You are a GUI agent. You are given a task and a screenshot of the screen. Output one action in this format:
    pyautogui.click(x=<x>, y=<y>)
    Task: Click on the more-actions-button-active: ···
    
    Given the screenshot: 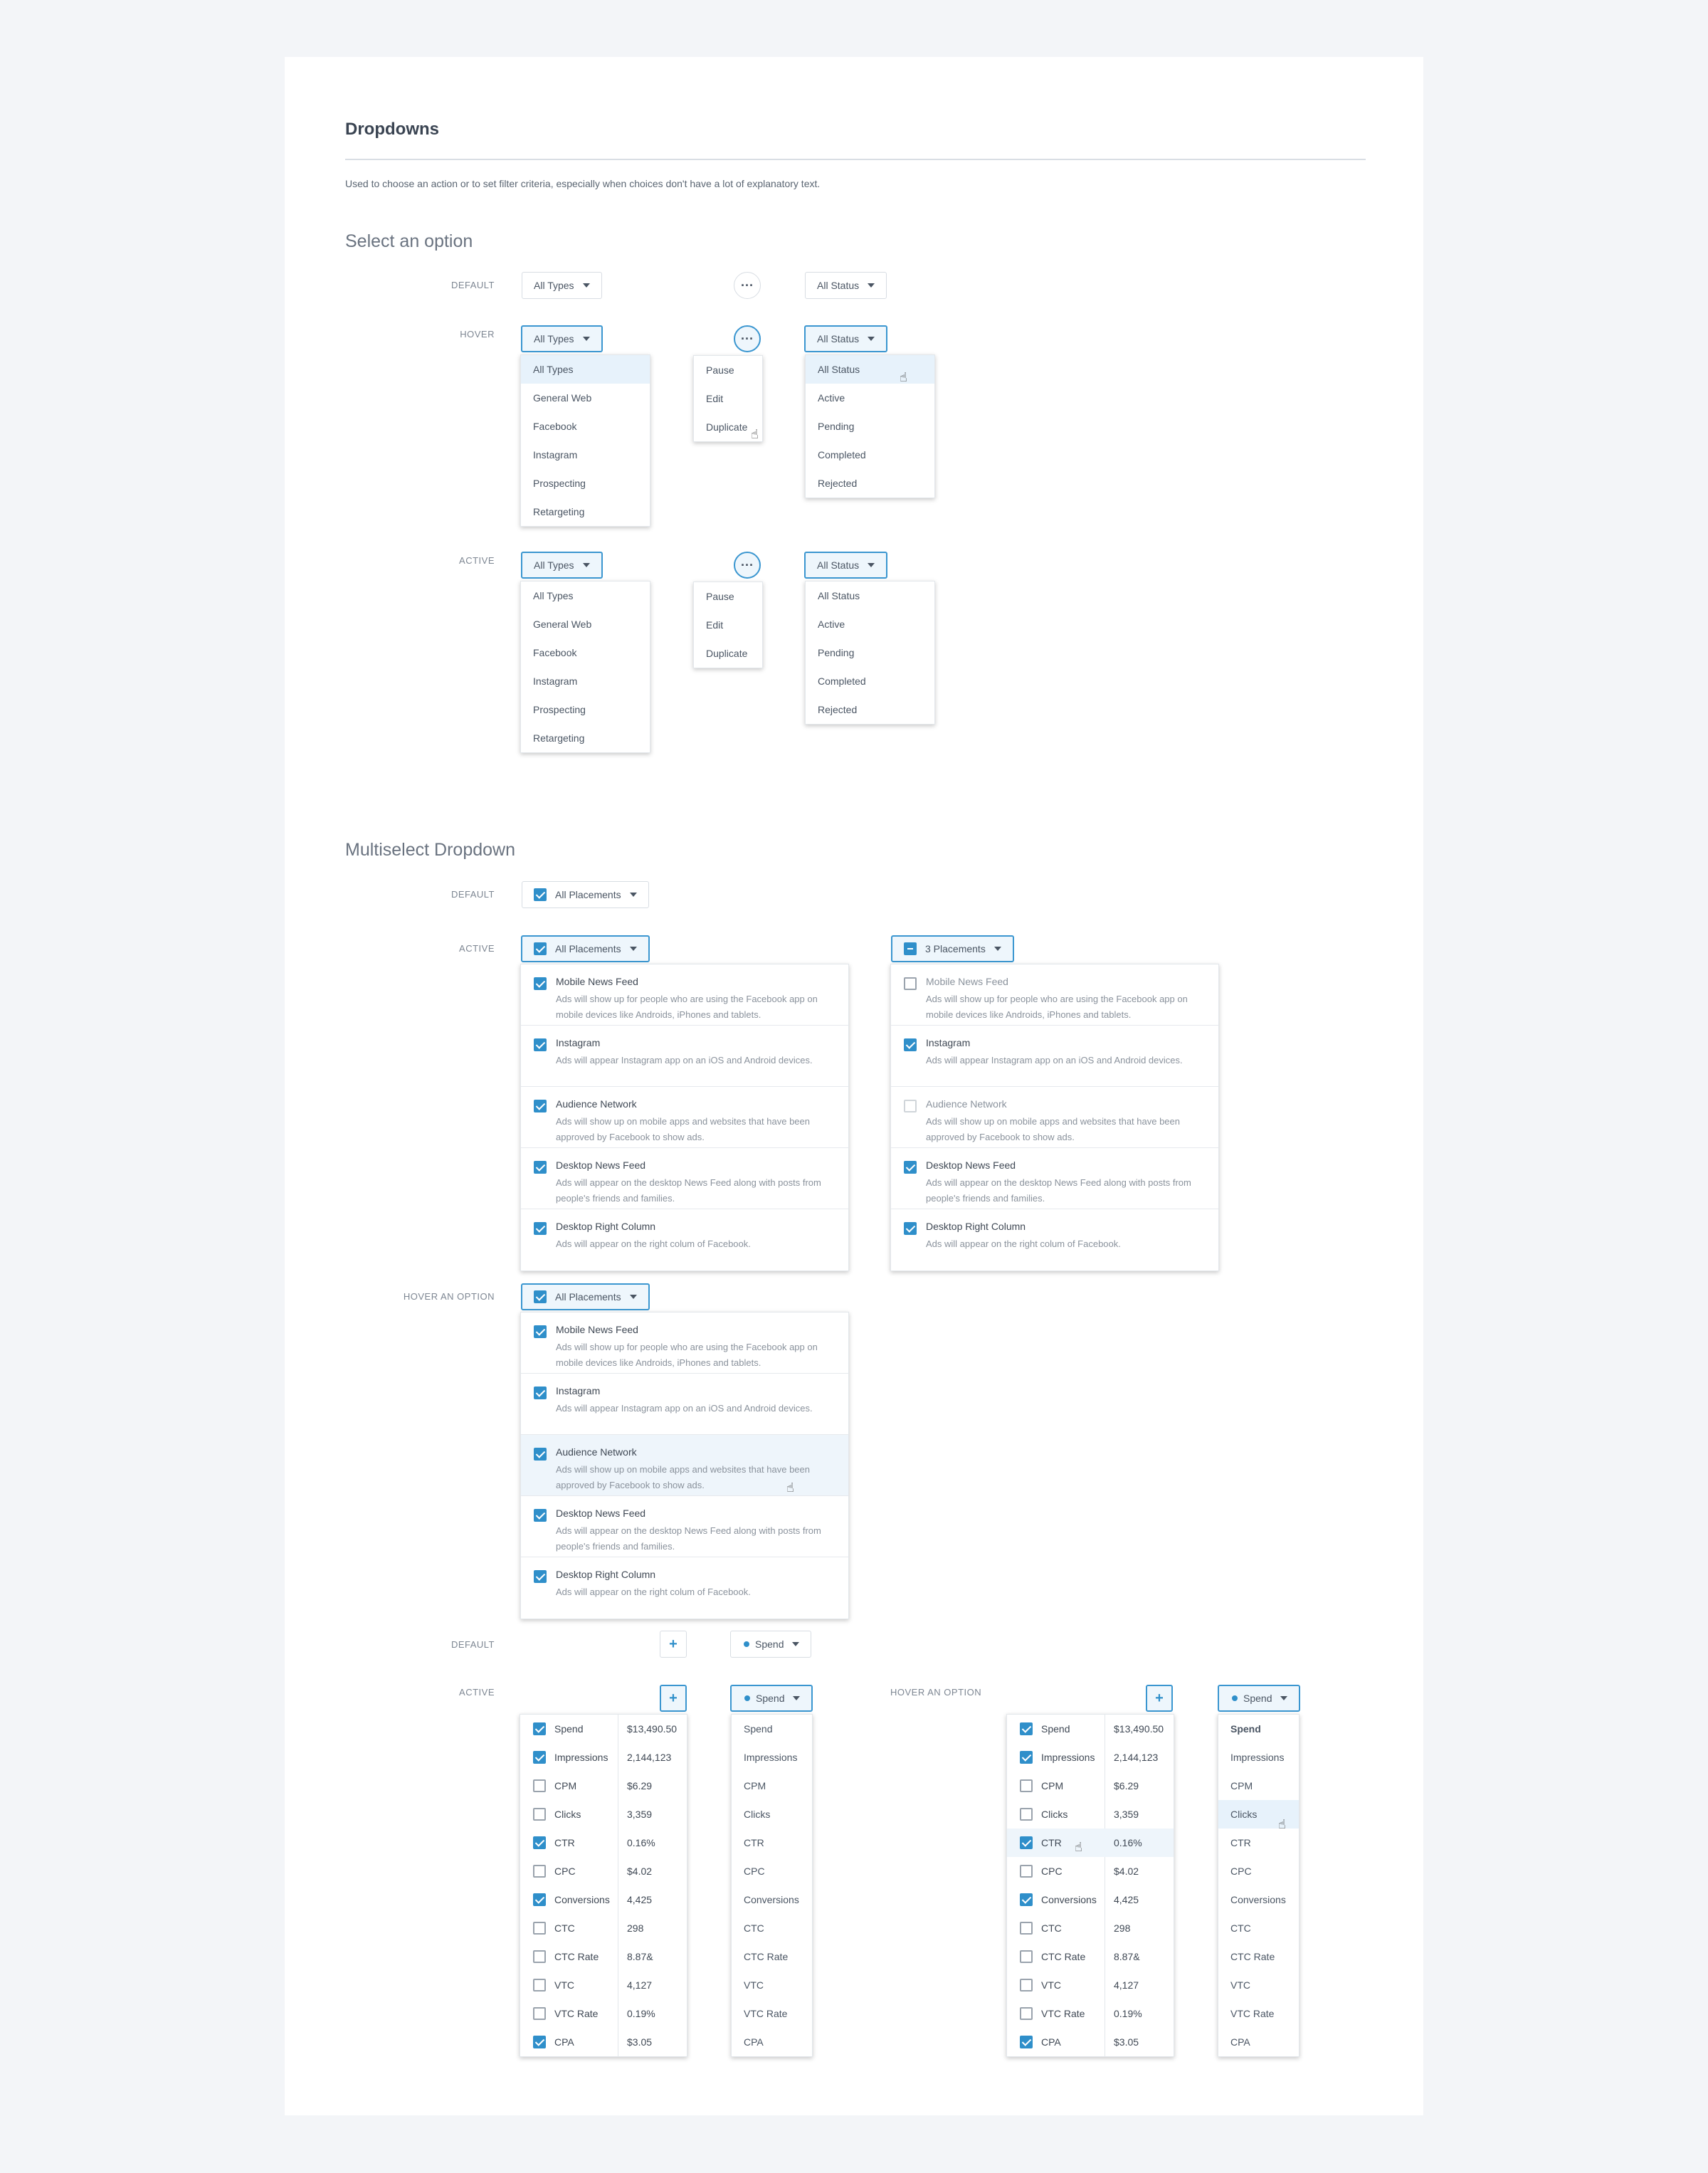 What is the action you would take?
    pyautogui.click(x=747, y=565)
    